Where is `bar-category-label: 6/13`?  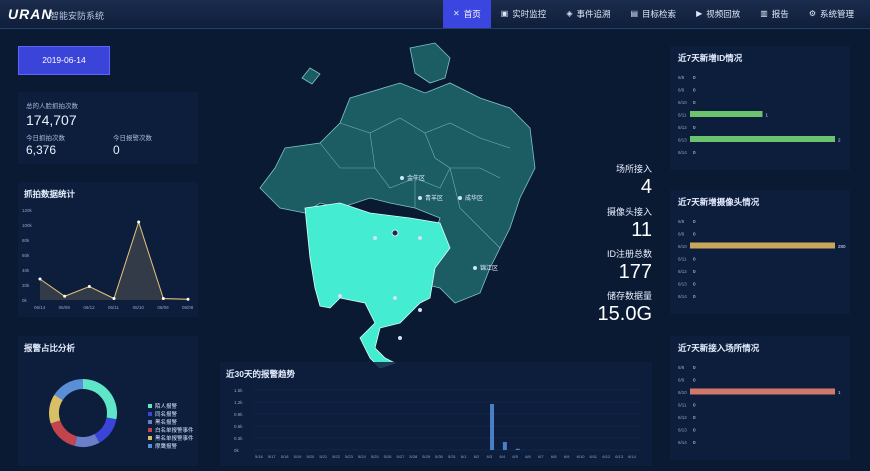
bar-category-label: 6/13 is located at coordinates (682, 140).